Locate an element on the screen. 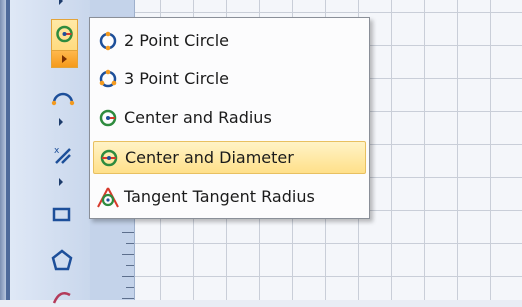 This screenshot has width=522, height=307. circle-tool-icon is located at coordinates (64, 34).